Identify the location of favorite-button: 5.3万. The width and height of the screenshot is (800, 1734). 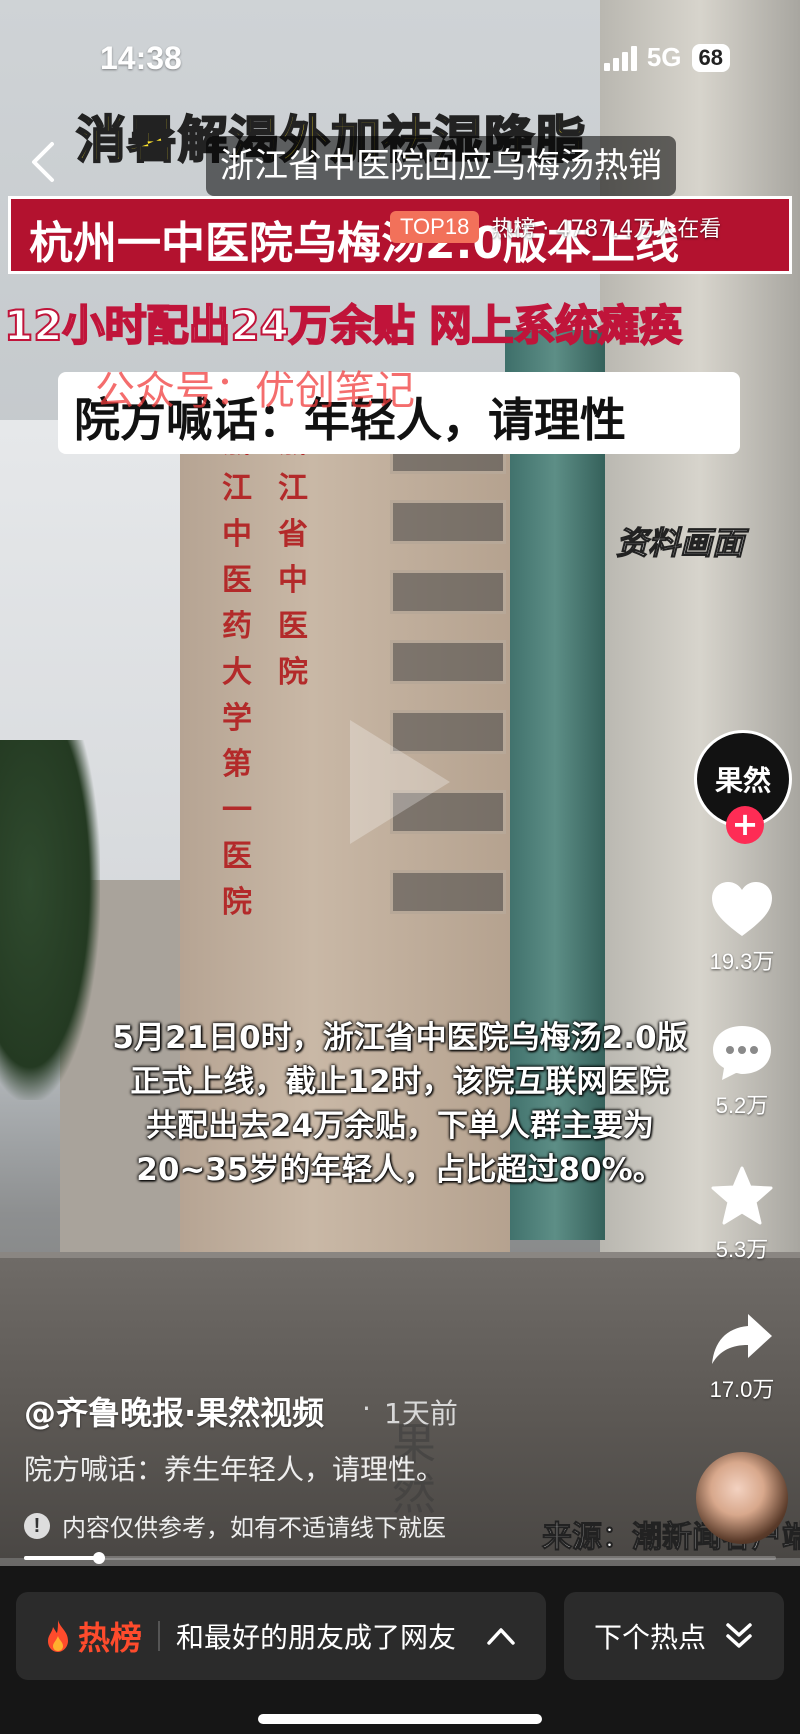
(742, 1215).